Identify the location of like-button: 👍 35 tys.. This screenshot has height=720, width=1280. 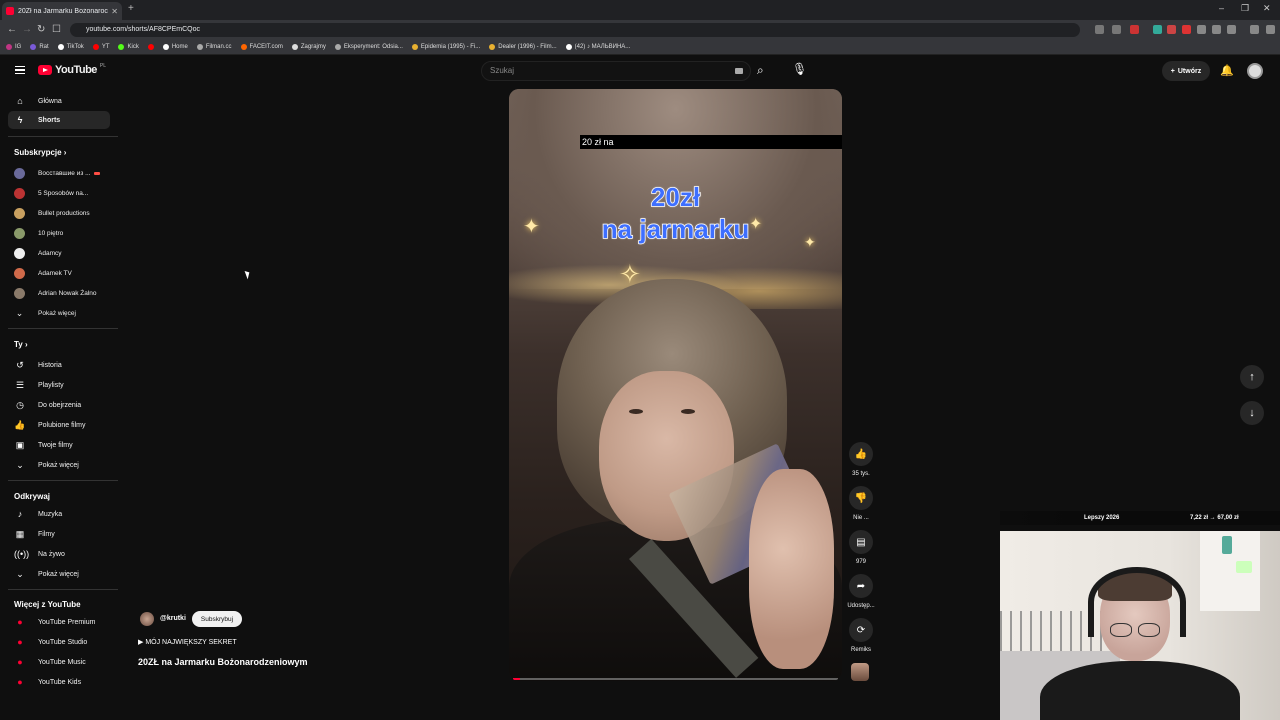
(861, 459).